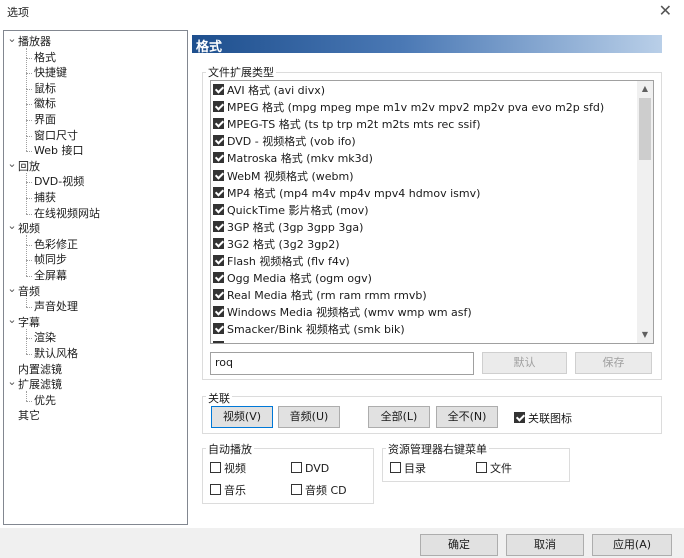  I want to click on tree-item: 界面, so click(45, 119).